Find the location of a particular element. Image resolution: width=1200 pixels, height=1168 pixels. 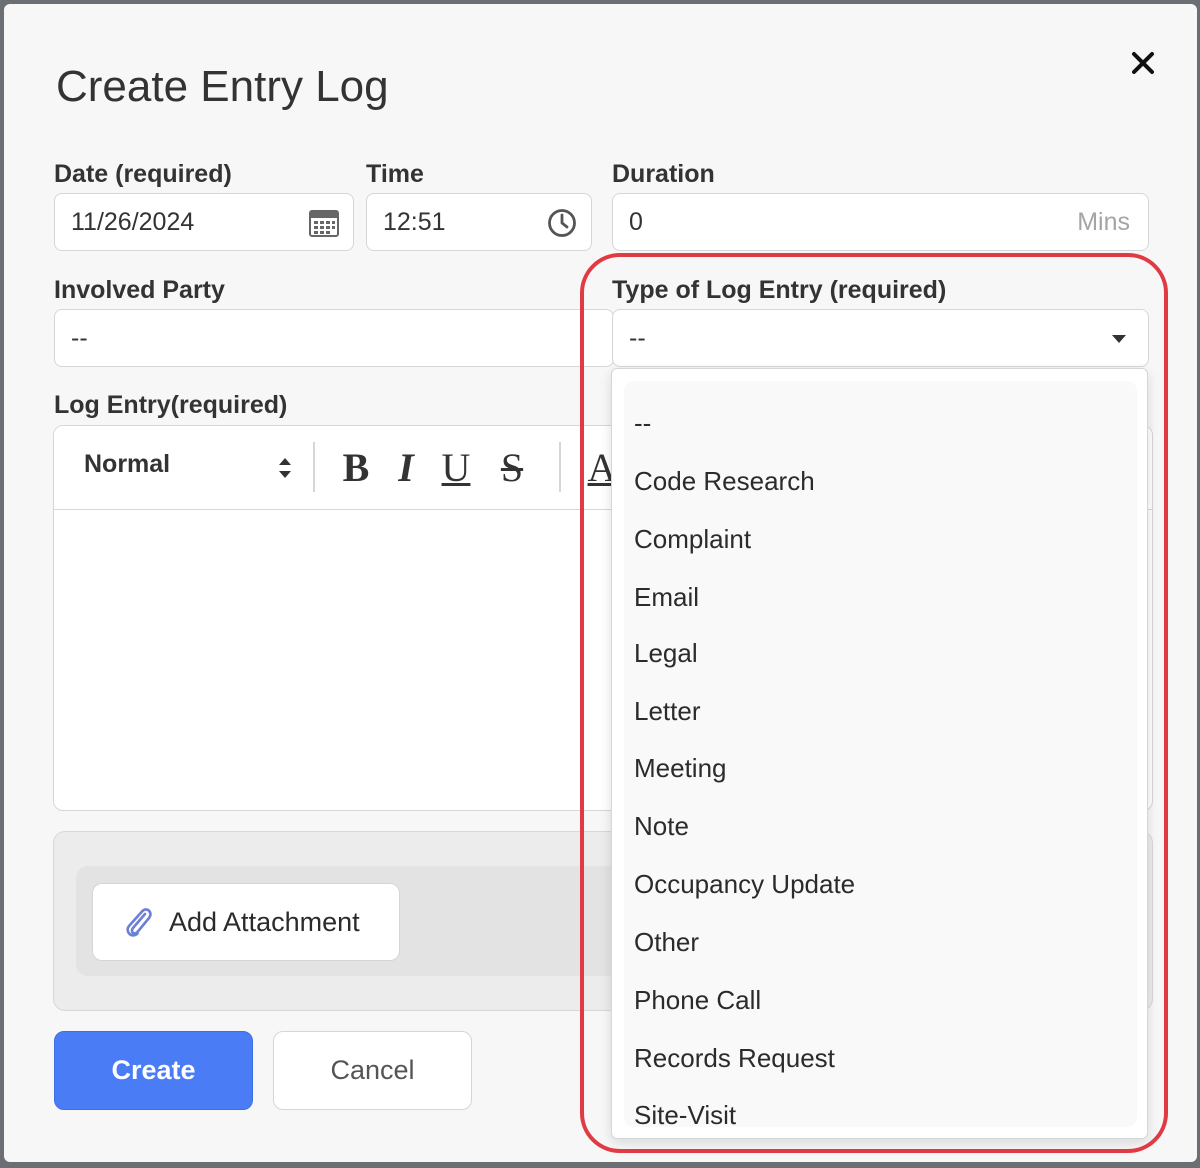

dropdown-option: Meeting is located at coordinates (879, 768).